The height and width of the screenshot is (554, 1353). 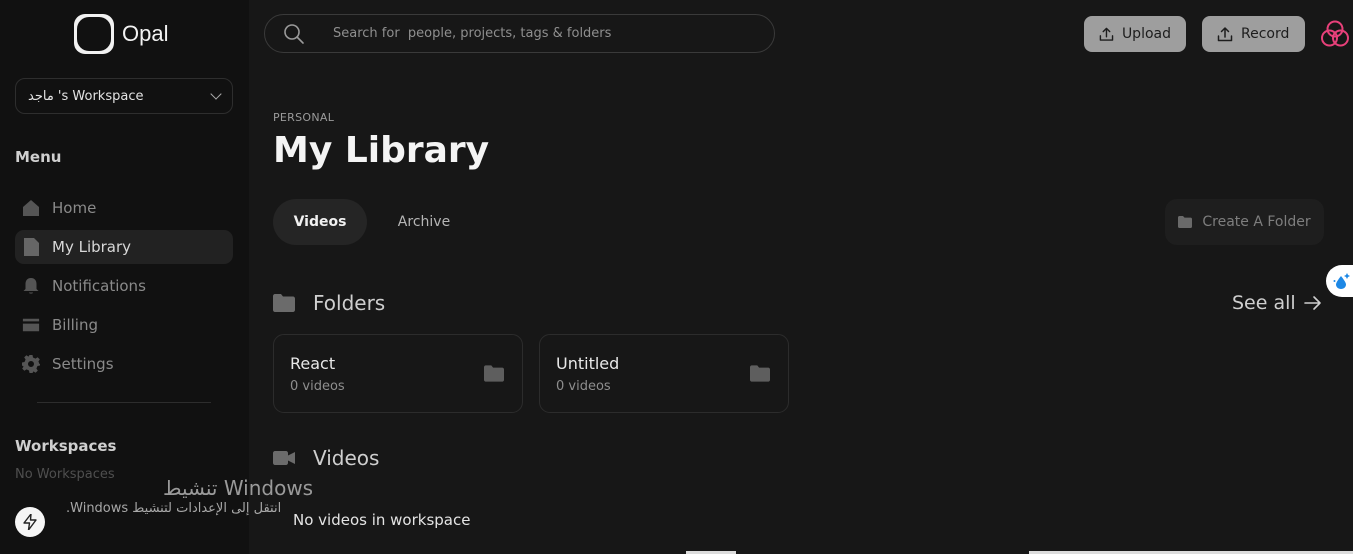 I want to click on sidebar-item-label: My Library, so click(x=92, y=247).